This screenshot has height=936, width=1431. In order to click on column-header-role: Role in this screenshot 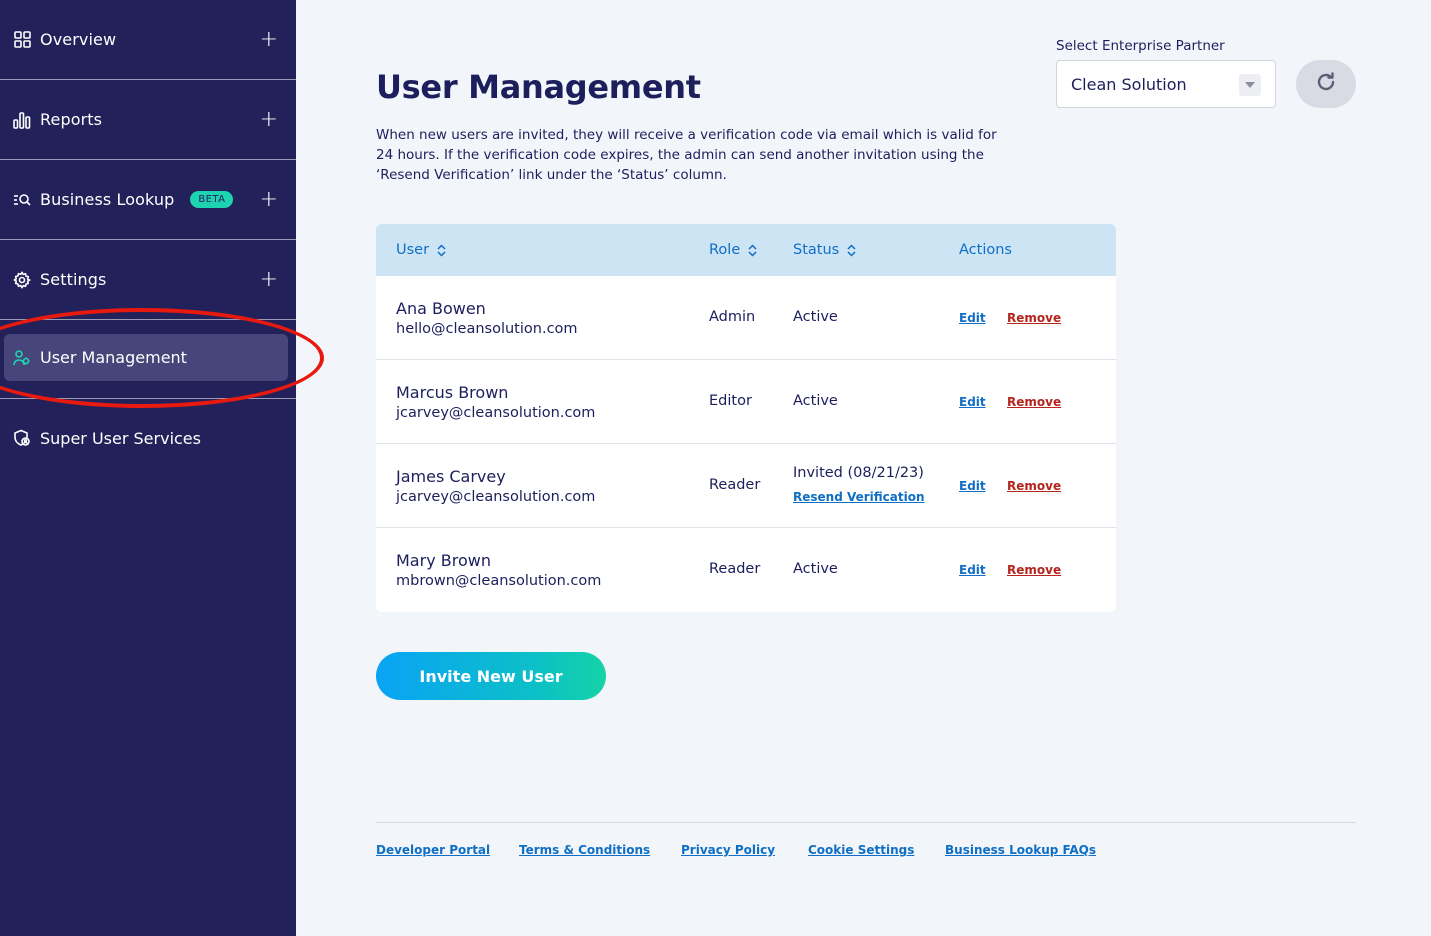, I will do `click(733, 250)`.